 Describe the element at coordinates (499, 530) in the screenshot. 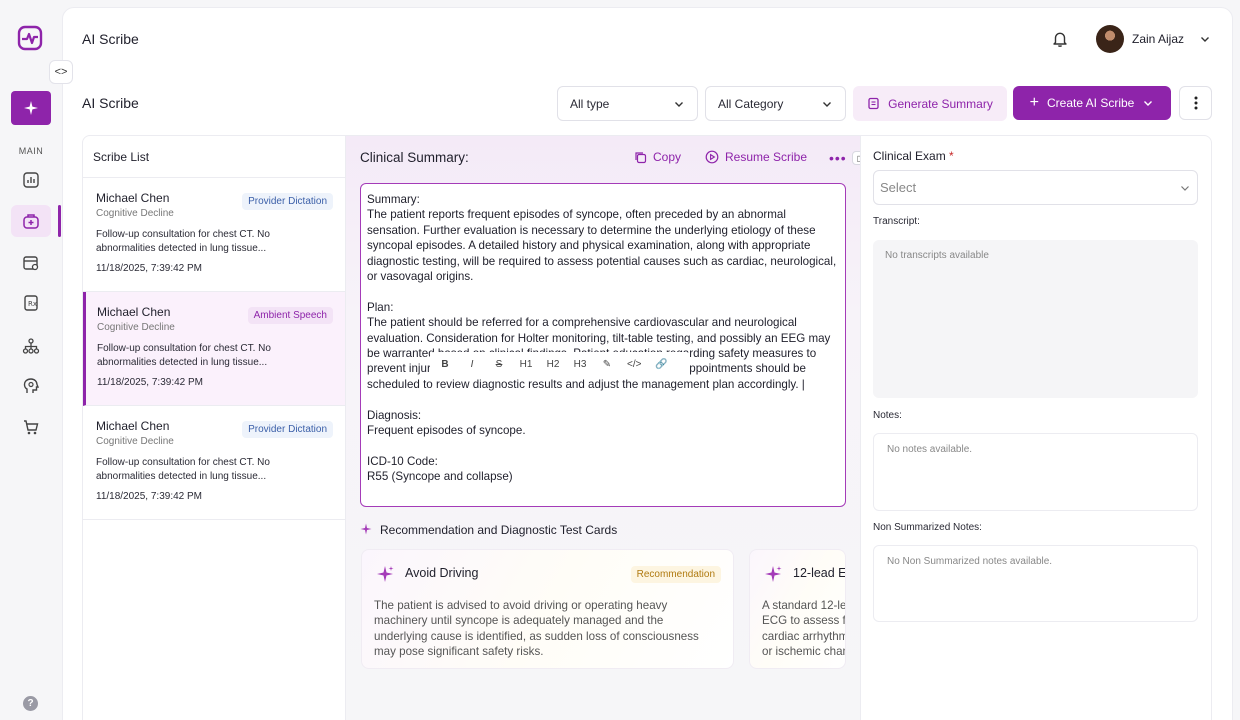

I see `recommendations-heading: Recommendation and Diagnostic Test Cards` at that location.